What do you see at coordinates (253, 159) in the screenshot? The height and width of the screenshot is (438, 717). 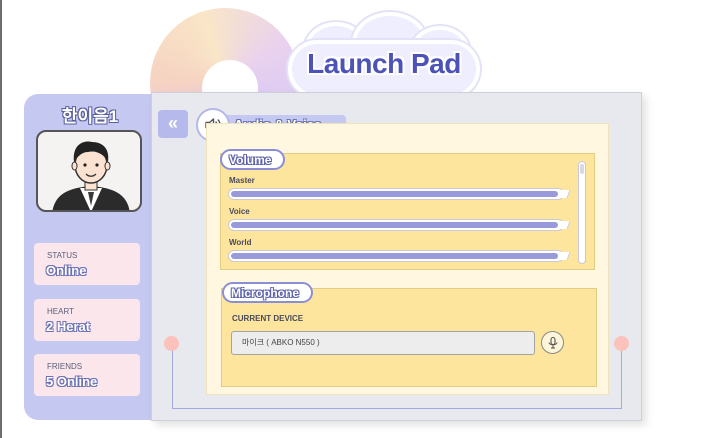 I see `volume-title: Volume` at bounding box center [253, 159].